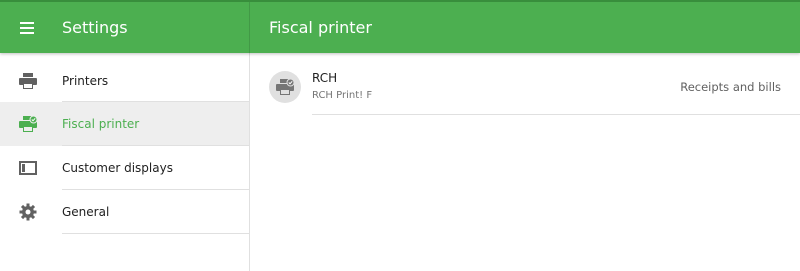  What do you see at coordinates (525, 89) in the screenshot?
I see `printer-list-item: RCH RCH Print! F Receipts and bills` at bounding box center [525, 89].